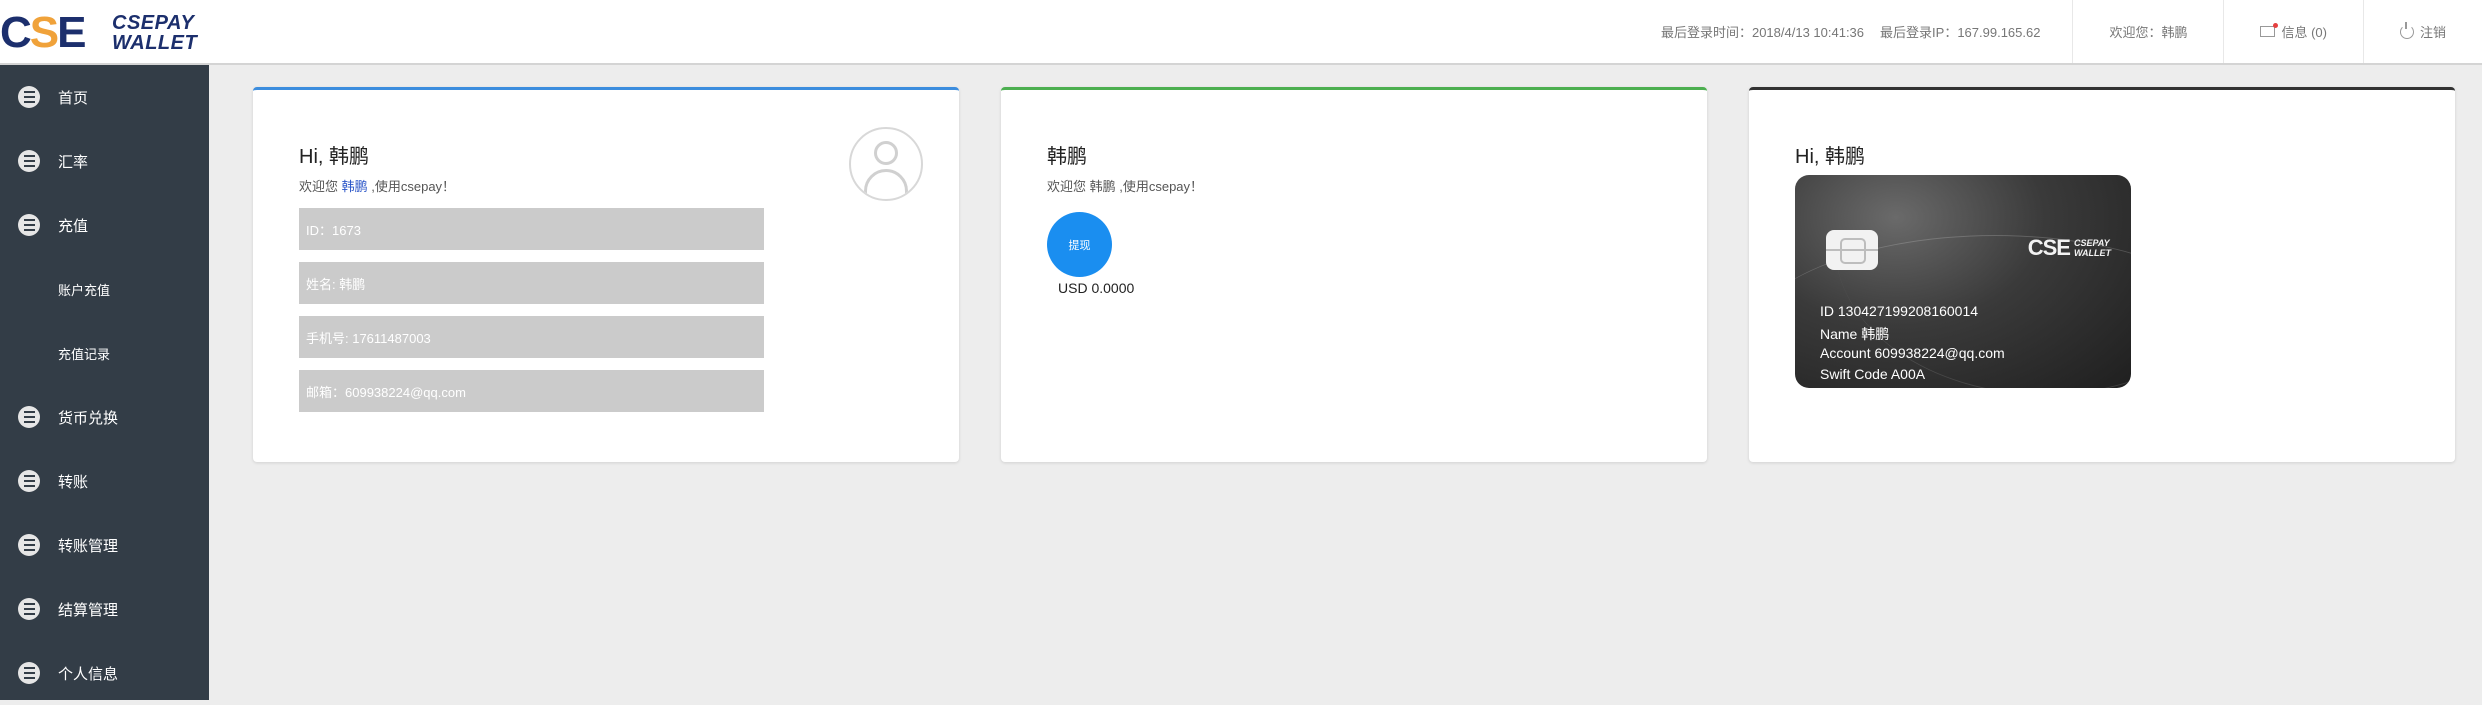 This screenshot has height=705, width=2482. Describe the element at coordinates (1855, 334) in the screenshot. I see `card-name: Name 韩鹏` at that location.